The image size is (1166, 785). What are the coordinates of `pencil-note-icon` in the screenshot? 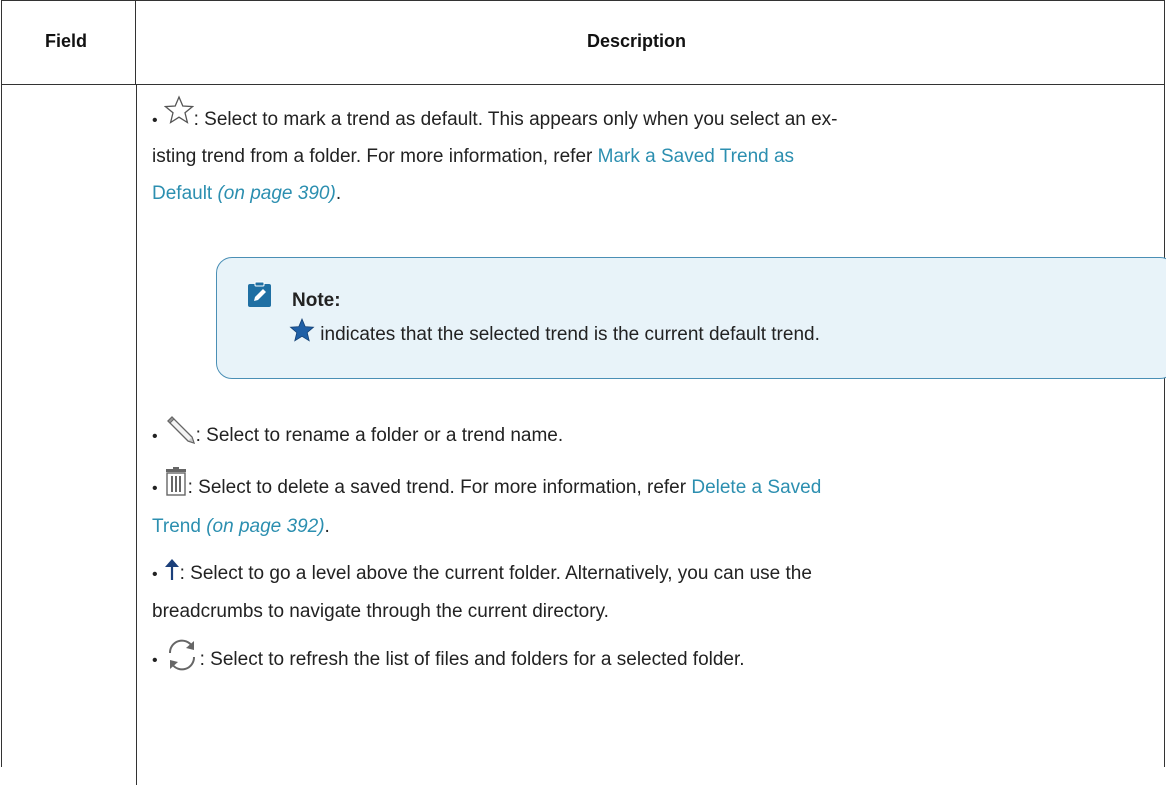 It's located at (259, 301).